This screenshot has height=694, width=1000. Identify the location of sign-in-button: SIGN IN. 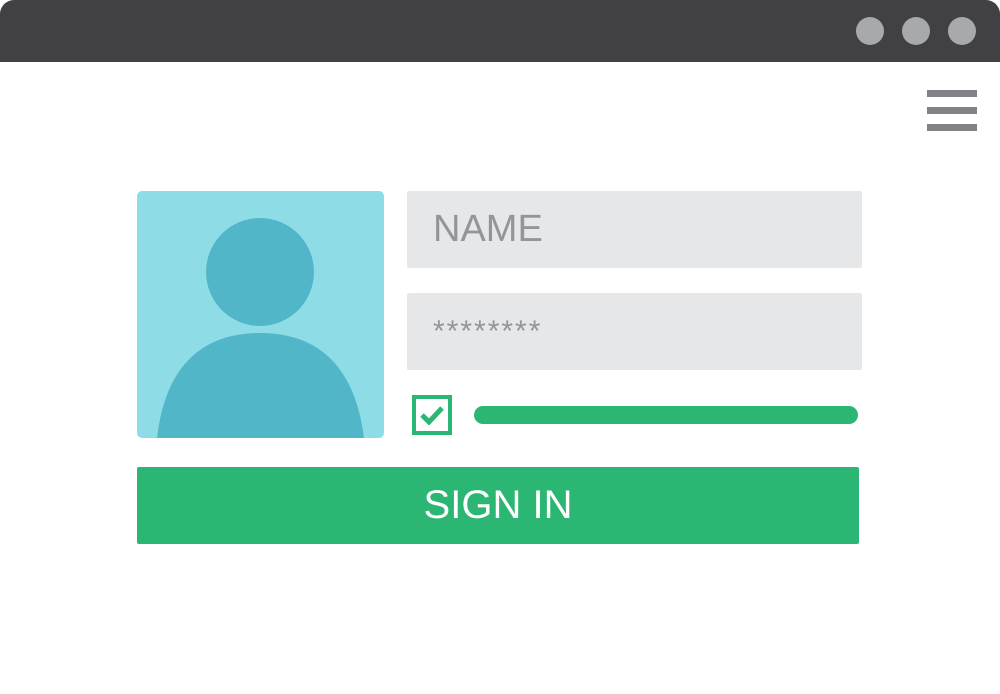
(498, 505).